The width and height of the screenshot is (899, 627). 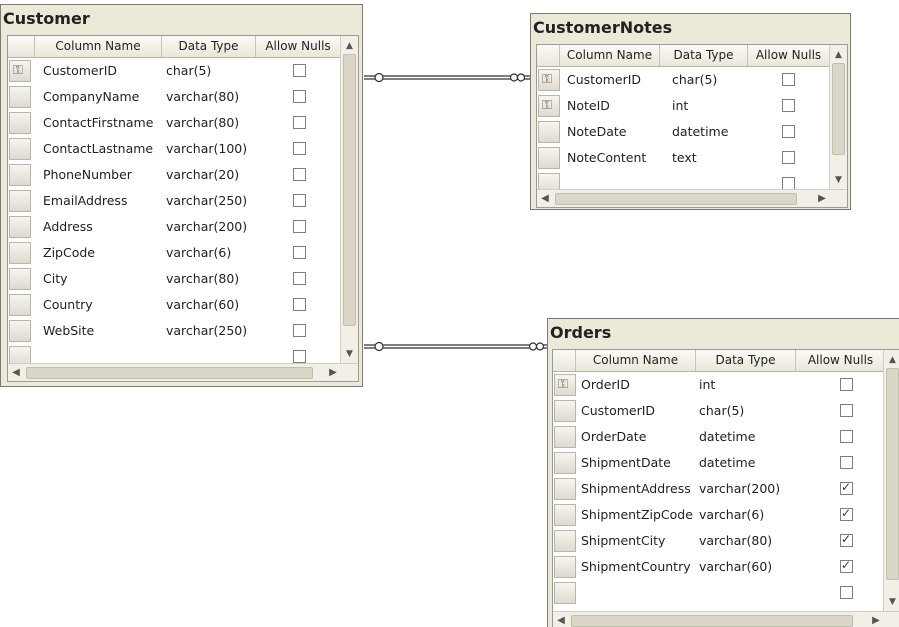 What do you see at coordinates (636, 567) in the screenshot?
I see `column-name-cell: ShipmentCountry` at bounding box center [636, 567].